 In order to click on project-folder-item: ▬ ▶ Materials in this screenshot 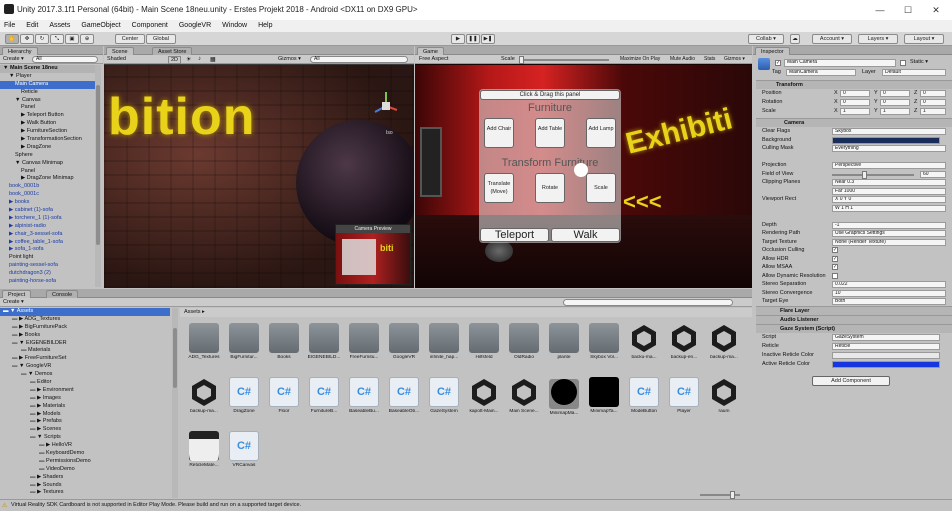, I will do `click(85, 407)`.